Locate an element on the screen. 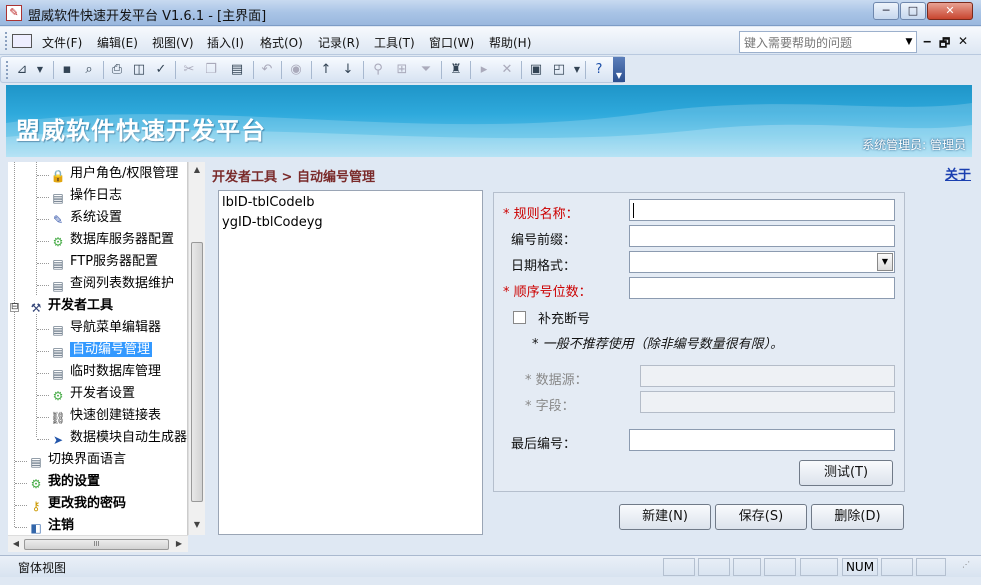 The height and width of the screenshot is (585, 981). field-input is located at coordinates (767, 402).